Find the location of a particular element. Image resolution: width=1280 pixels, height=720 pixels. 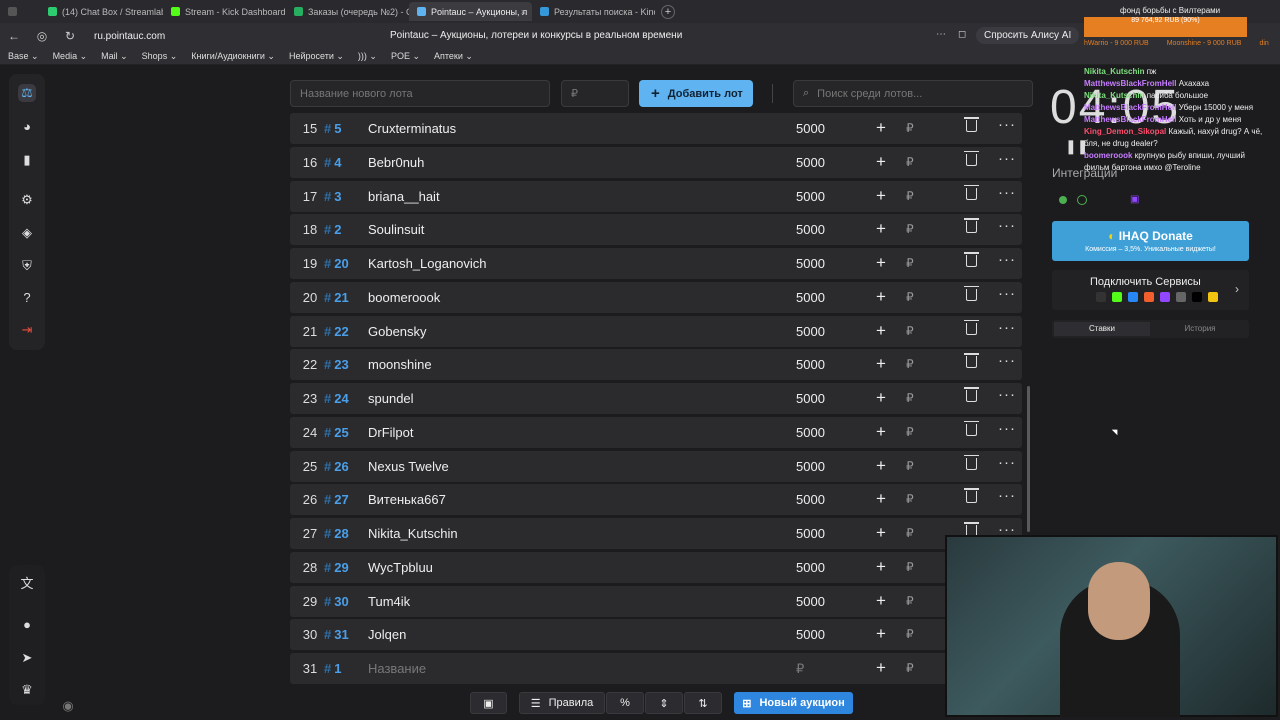

lot-name: WycTpbluu is located at coordinates (400, 567).